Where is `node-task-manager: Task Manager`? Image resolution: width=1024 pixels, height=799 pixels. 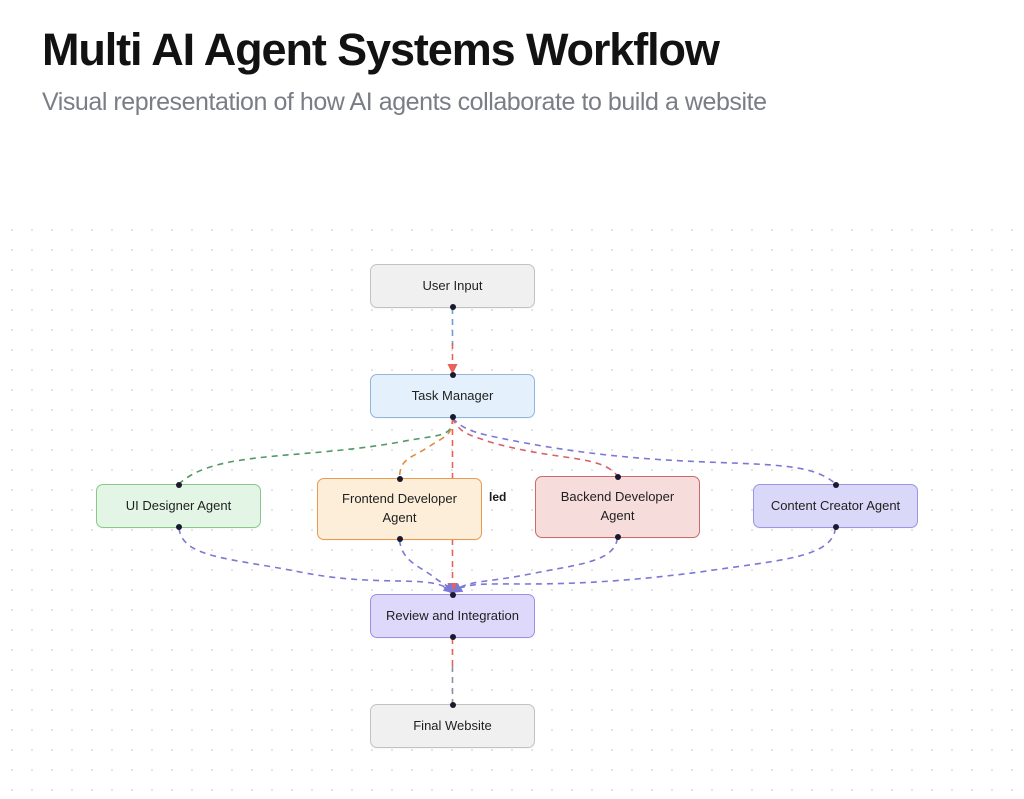 node-task-manager: Task Manager is located at coordinates (452, 396).